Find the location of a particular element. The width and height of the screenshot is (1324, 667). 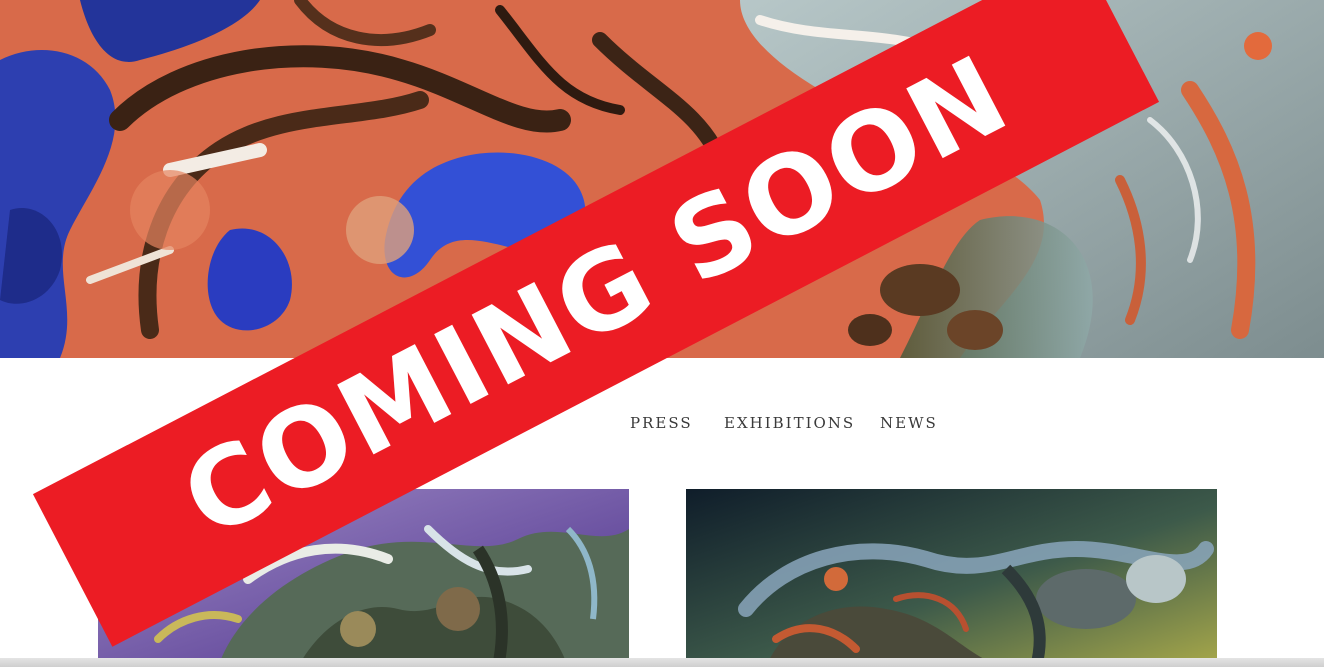

nav-item-press: PRESS is located at coordinates (661, 423).